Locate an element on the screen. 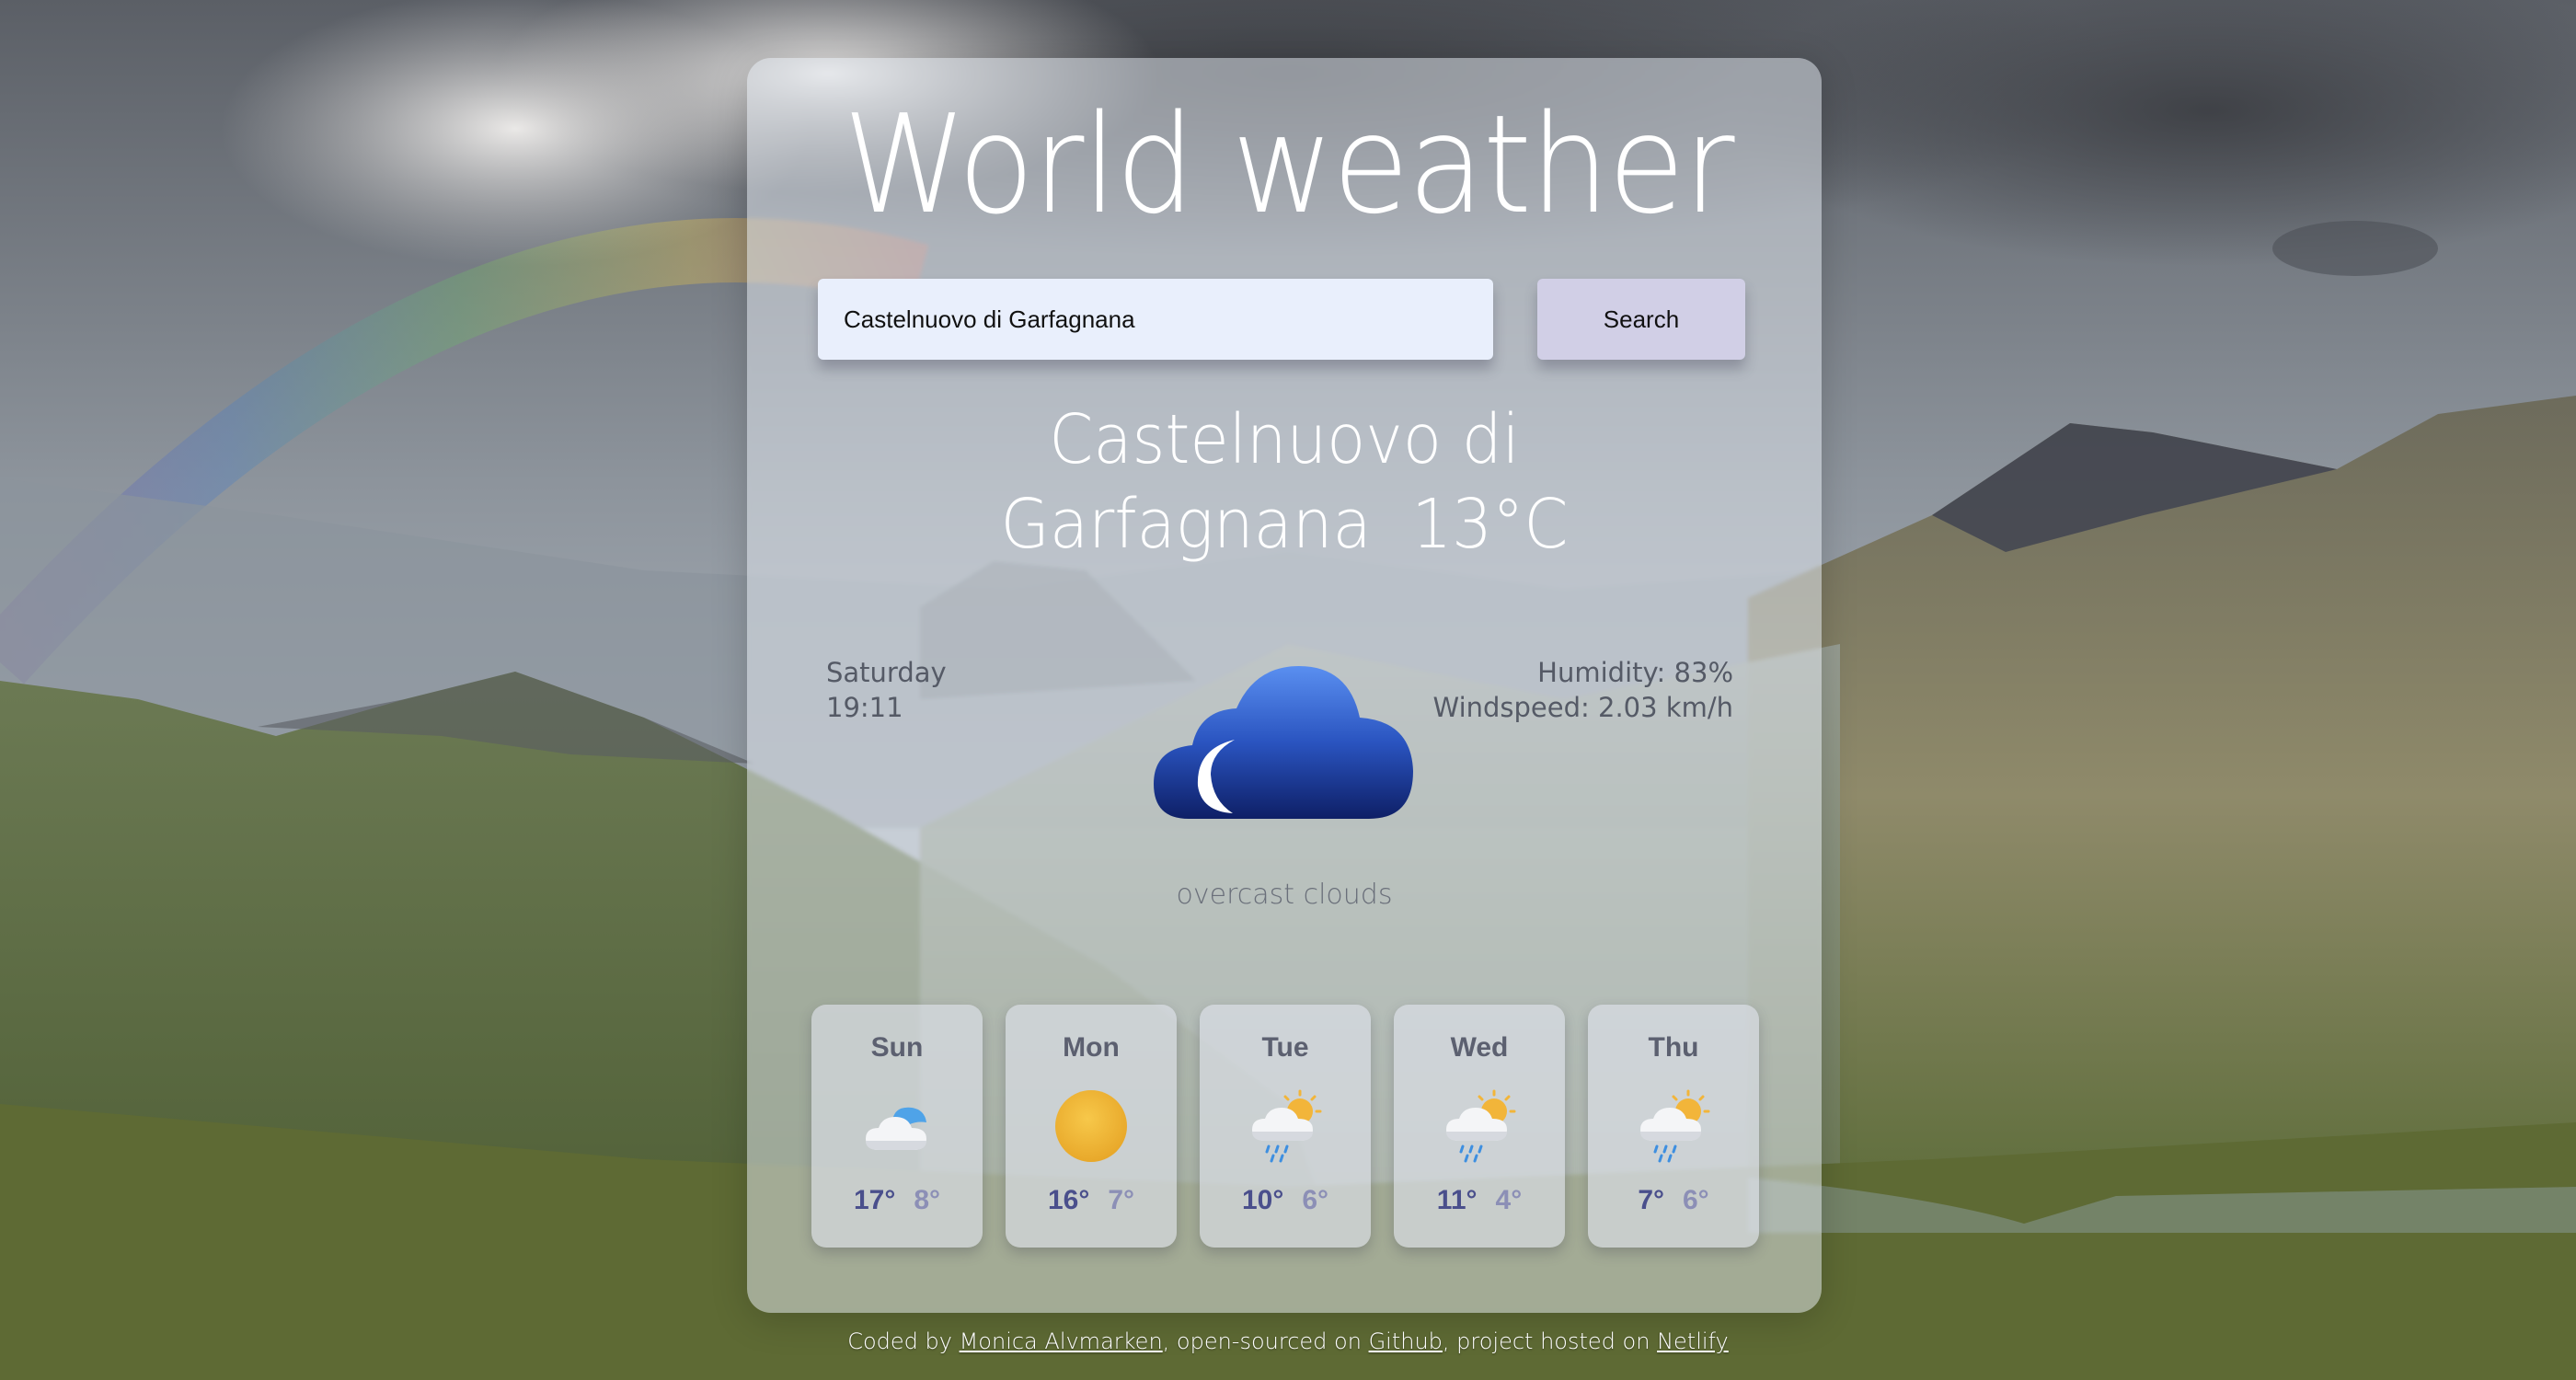 The image size is (2576, 1380). date-time-block: Saturday 19:11 is located at coordinates (886, 690).